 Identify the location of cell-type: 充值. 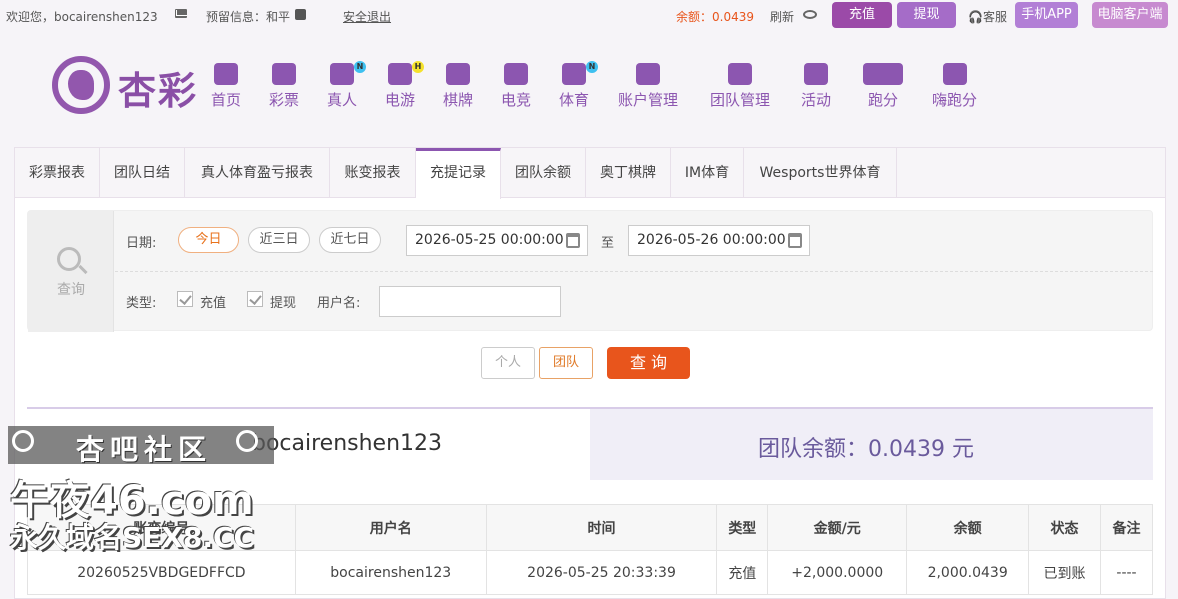
(742, 572).